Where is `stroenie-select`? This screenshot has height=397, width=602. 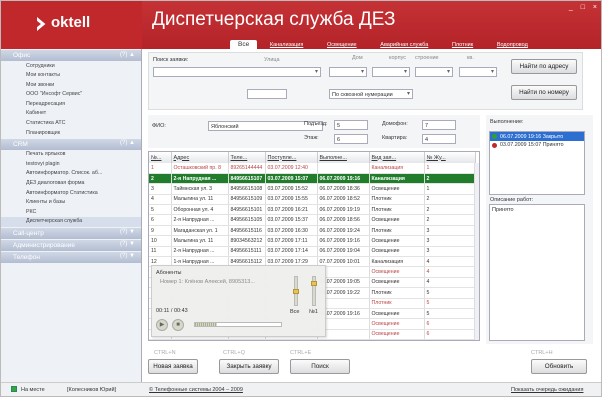
stroenie-select is located at coordinates (434, 72).